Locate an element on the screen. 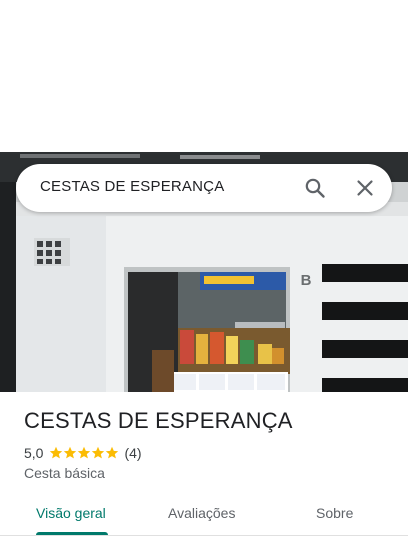 The width and height of the screenshot is (408, 544). close-icon is located at coordinates (365, 188).